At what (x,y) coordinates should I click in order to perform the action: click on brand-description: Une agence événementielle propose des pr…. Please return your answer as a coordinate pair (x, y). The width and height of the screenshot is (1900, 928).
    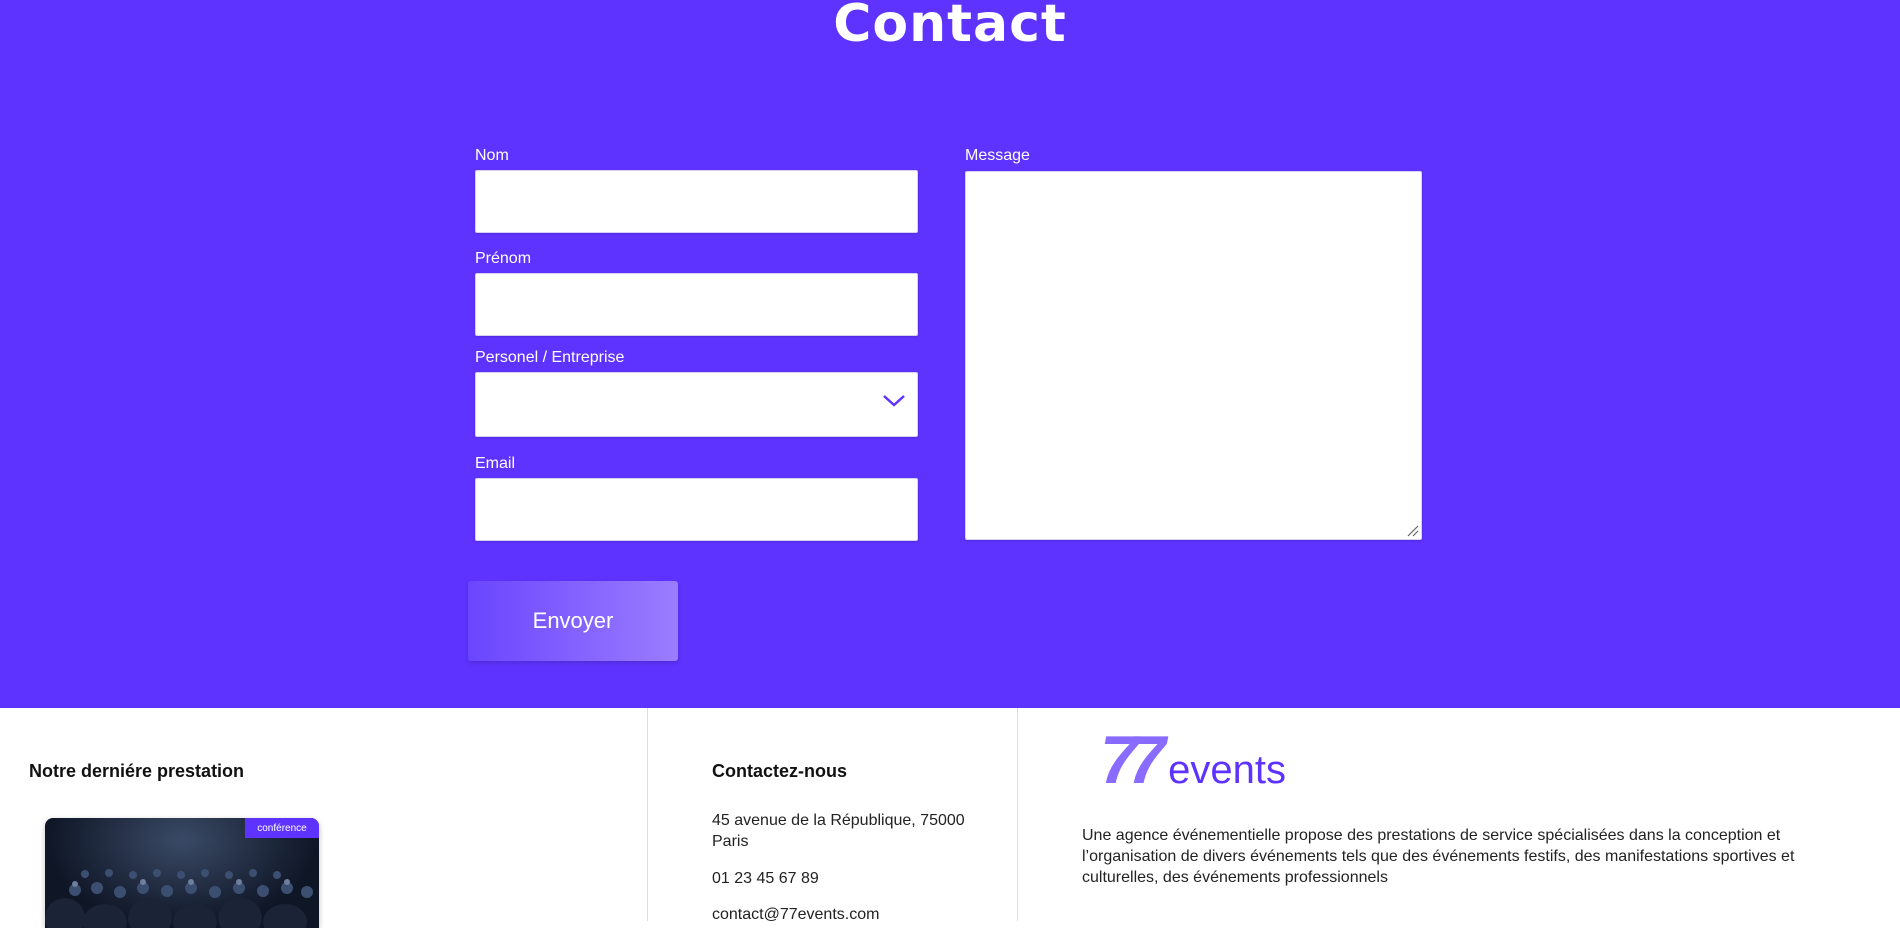
    Looking at the image, I should click on (1438, 856).